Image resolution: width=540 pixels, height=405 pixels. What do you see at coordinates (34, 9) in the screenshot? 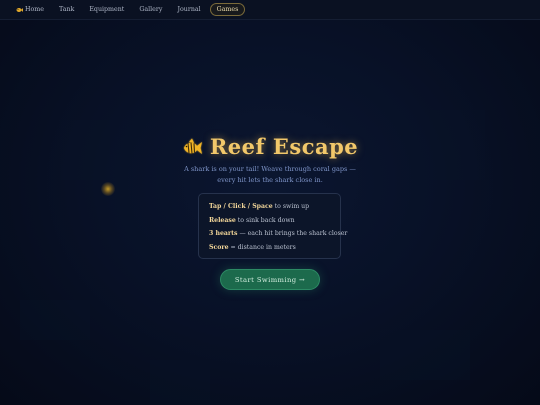
I see `nav-item-label: Home` at bounding box center [34, 9].